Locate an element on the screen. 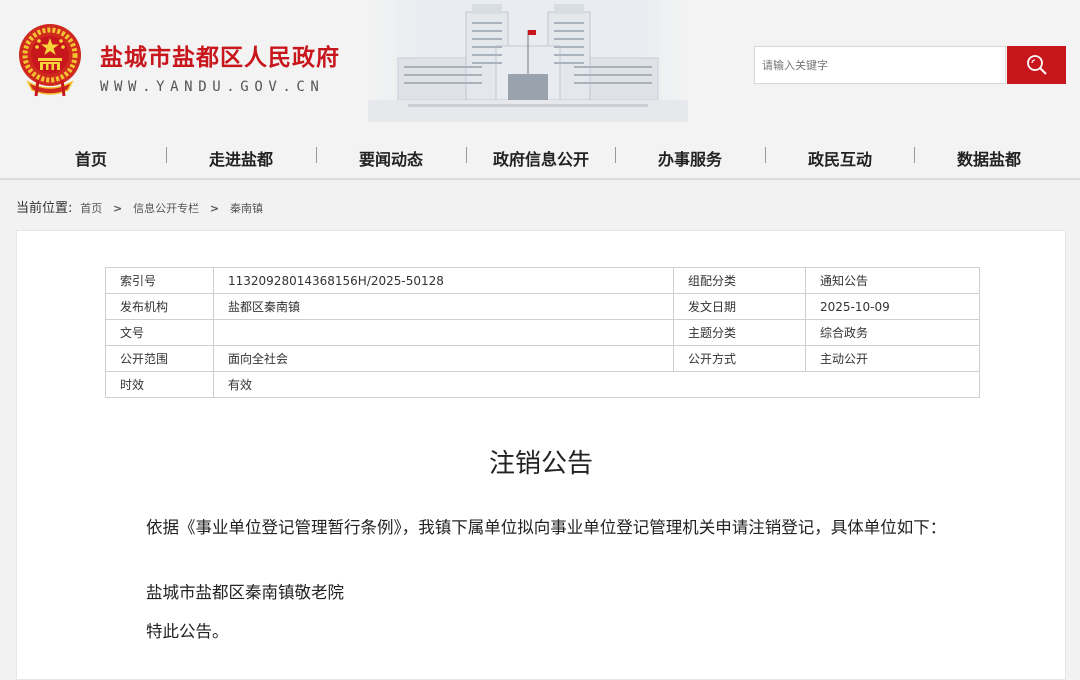  meta-row: 公开范围 面向全社会 公开方式 主动公开 is located at coordinates (542, 358).